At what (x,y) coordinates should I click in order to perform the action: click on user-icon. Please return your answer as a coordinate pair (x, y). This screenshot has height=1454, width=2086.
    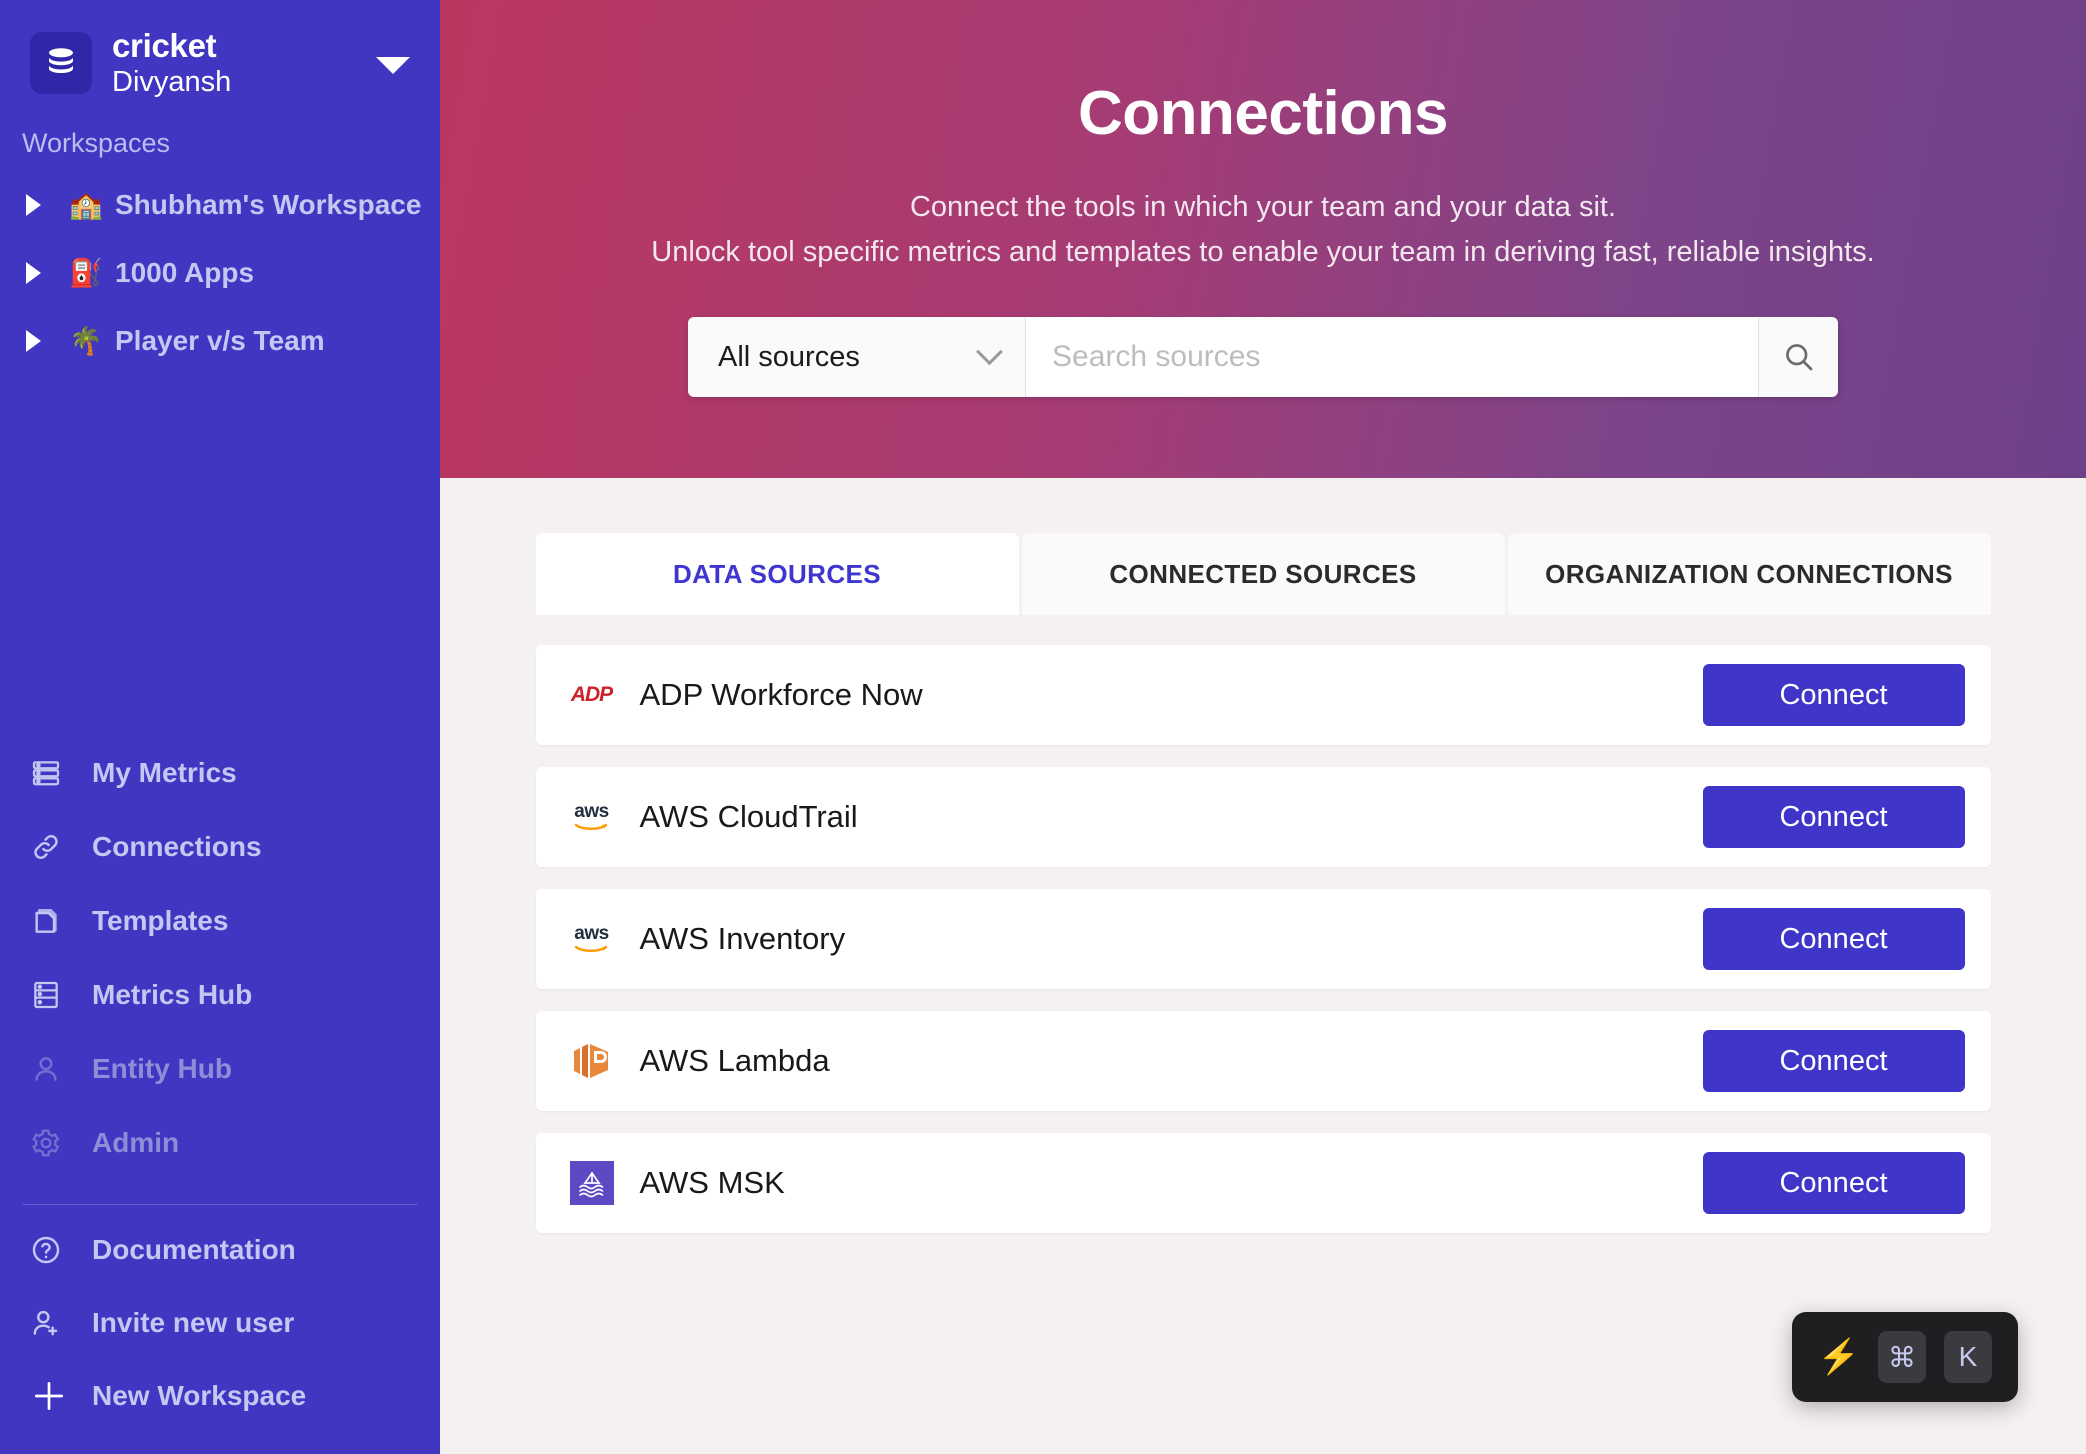
    Looking at the image, I should click on (51, 1069).